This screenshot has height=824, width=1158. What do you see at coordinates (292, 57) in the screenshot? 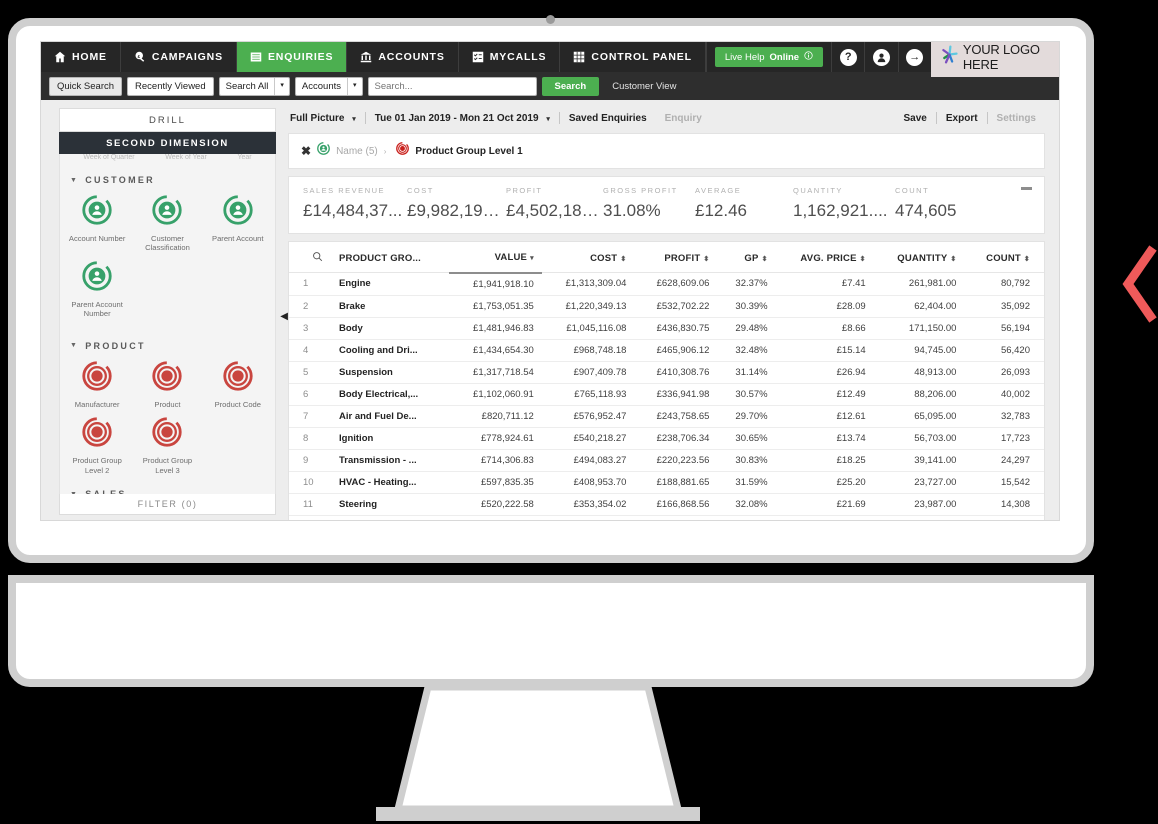
I see `nav-item-enquiries: ENQUIRIES` at bounding box center [292, 57].